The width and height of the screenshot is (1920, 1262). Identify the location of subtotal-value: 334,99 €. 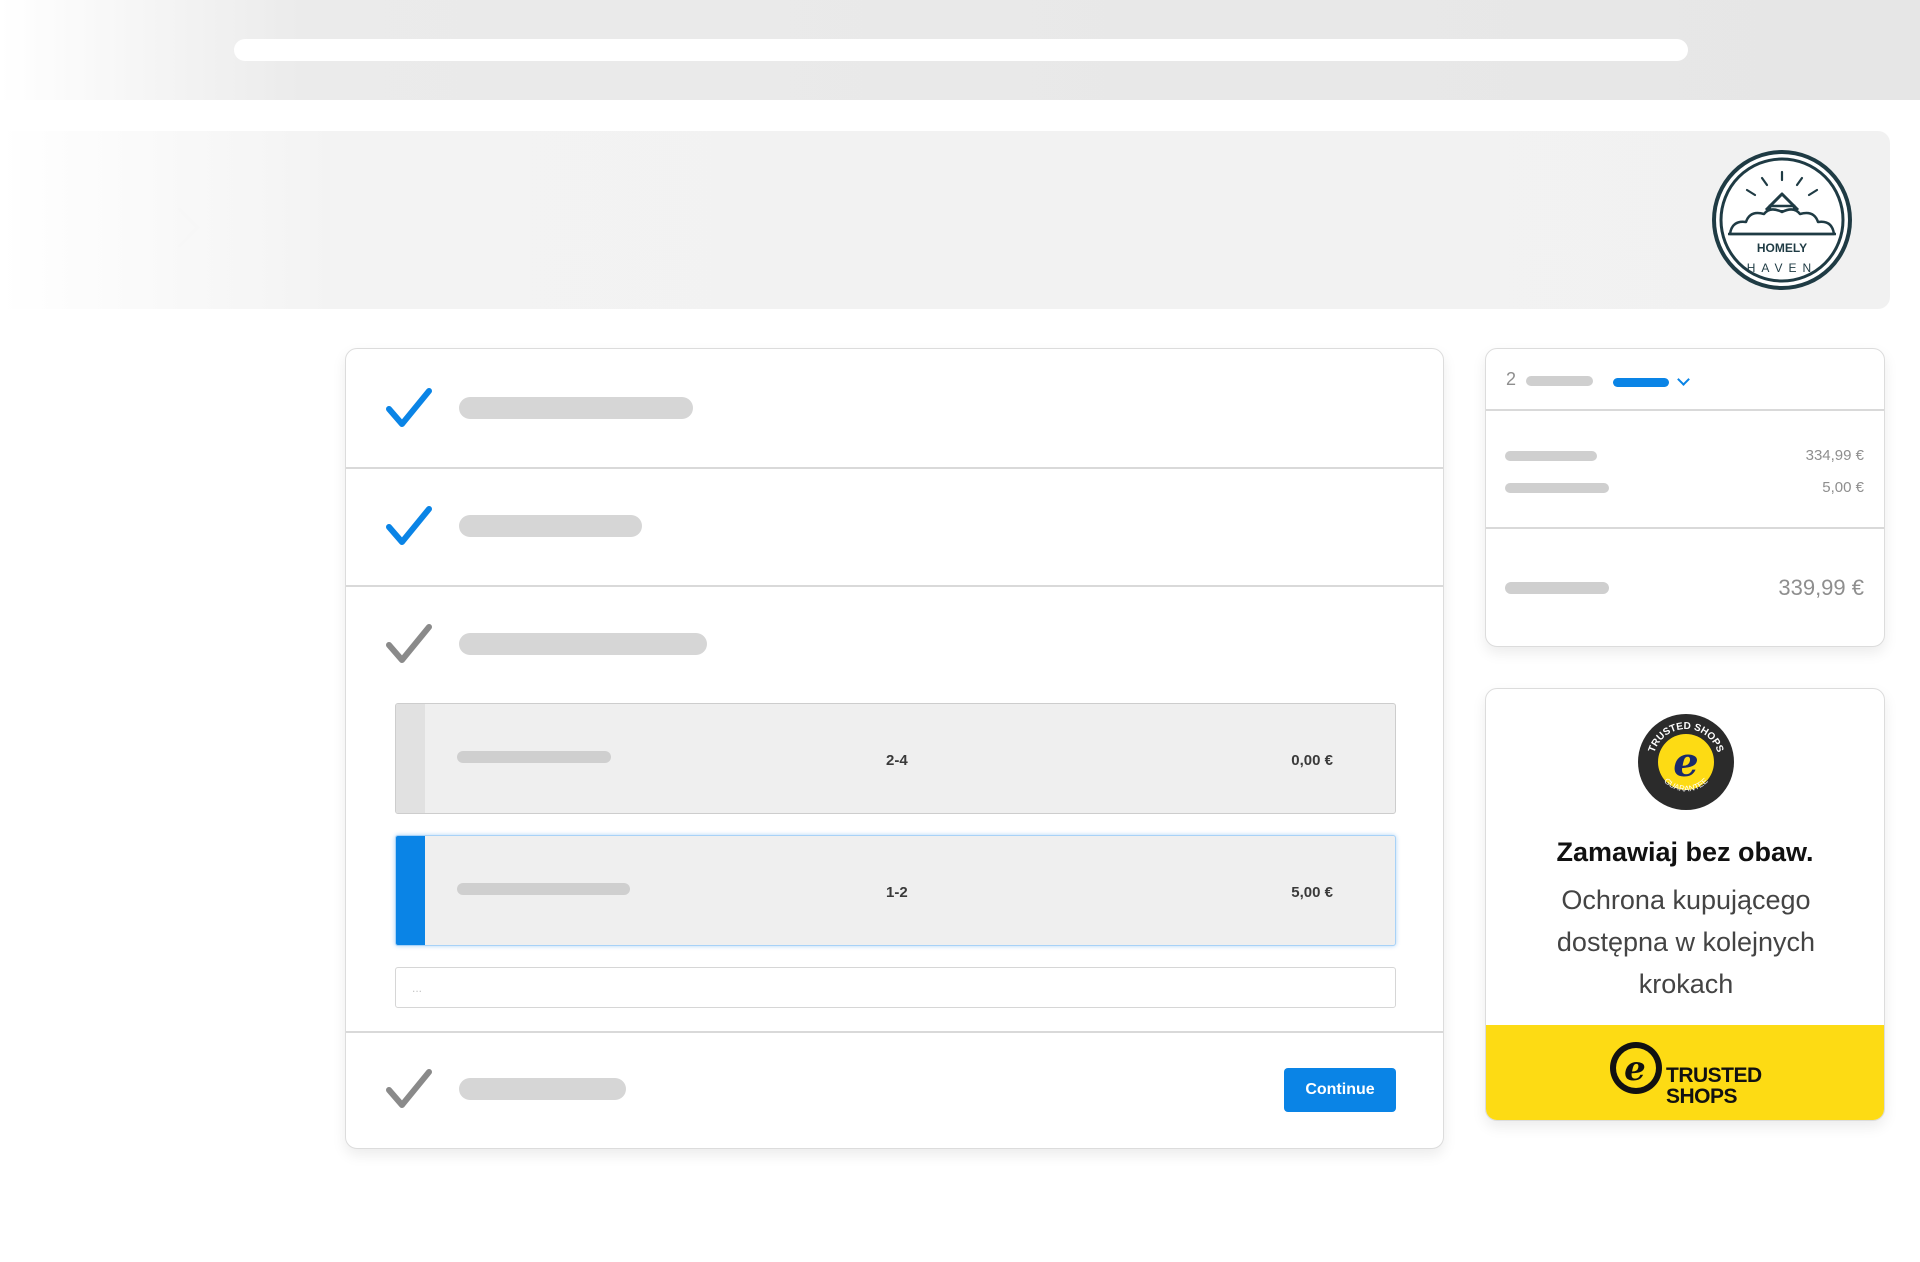
(1834, 455).